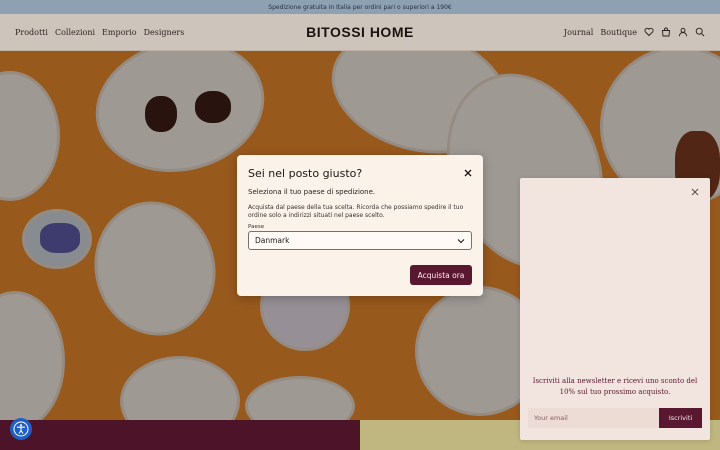 This screenshot has height=450, width=720. What do you see at coordinates (99, 32) in the screenshot?
I see `main-nav: Prodotti Collezioni Emporio Designers` at bounding box center [99, 32].